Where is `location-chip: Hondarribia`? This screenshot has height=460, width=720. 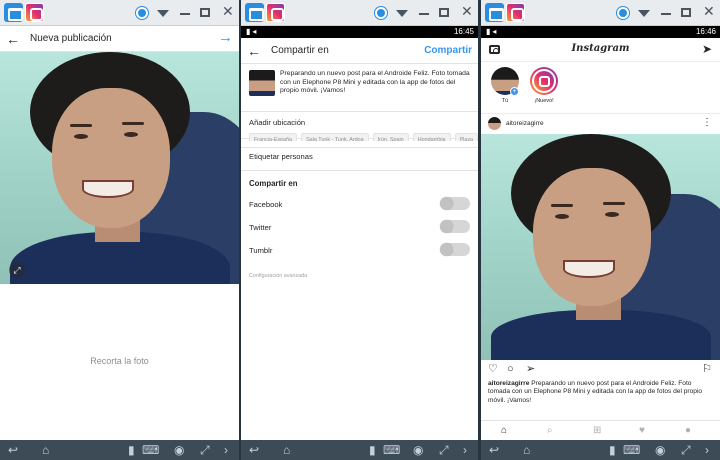
location-chip: Hondarribia is located at coordinates (431, 137).